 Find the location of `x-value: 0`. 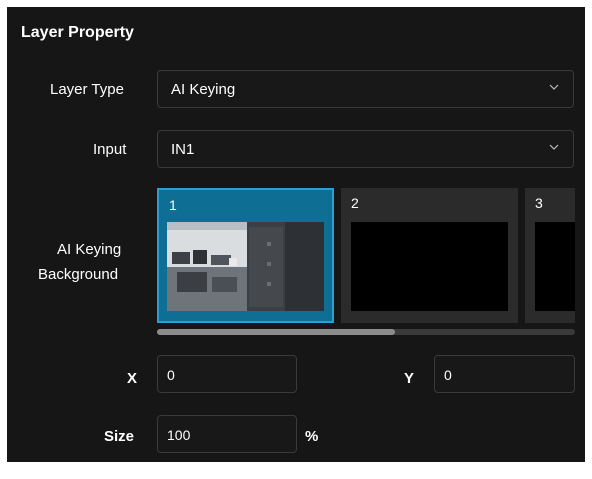

x-value: 0 is located at coordinates (171, 375).